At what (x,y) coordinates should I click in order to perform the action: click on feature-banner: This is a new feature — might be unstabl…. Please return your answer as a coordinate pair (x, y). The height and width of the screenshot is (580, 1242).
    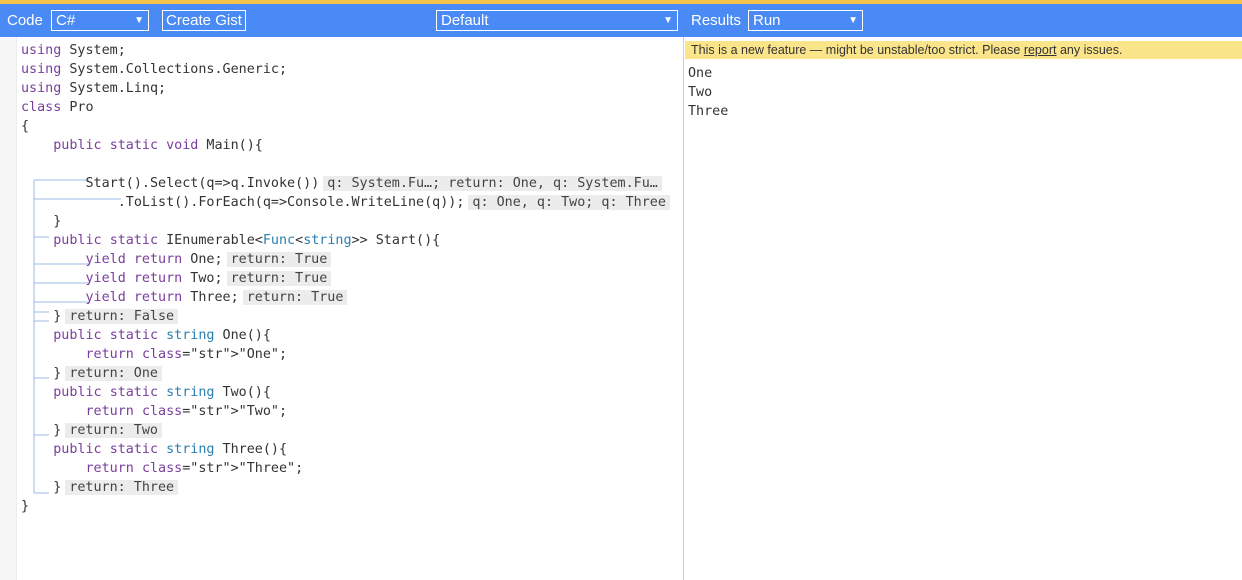
    Looking at the image, I should click on (963, 50).